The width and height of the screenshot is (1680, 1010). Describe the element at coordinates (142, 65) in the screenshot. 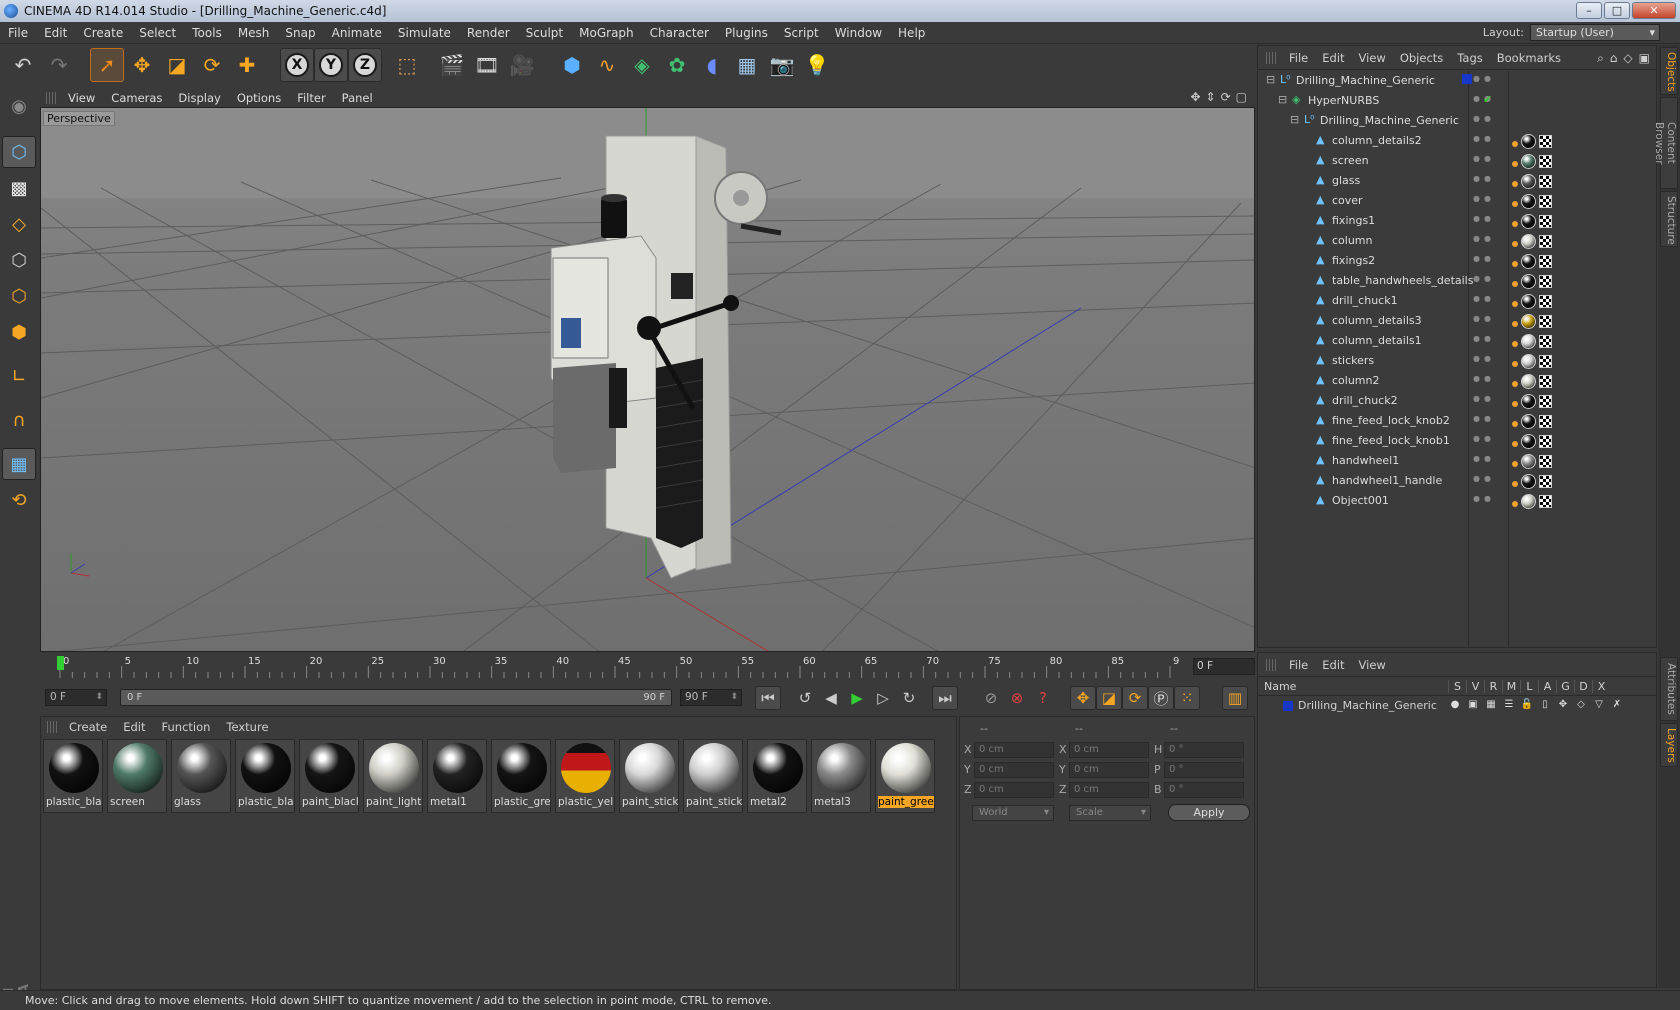

I see `move-tool-icon: ✥` at that location.